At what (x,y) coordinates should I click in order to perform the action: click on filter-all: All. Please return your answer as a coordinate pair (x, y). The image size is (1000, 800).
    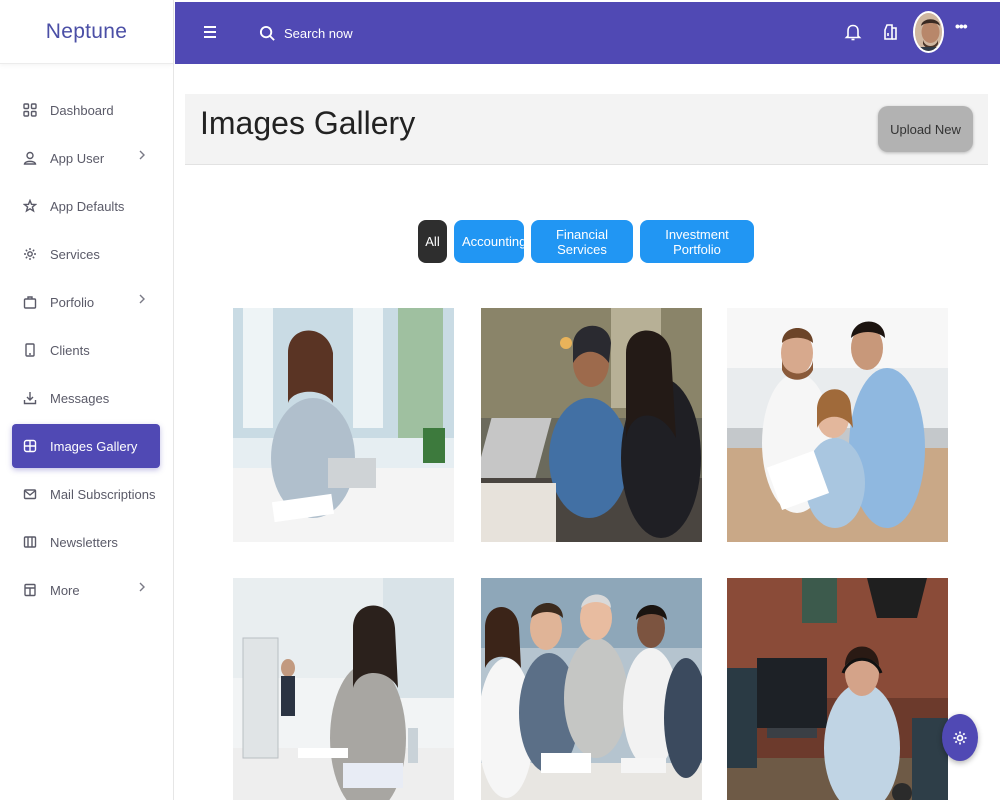
    Looking at the image, I should click on (432, 241).